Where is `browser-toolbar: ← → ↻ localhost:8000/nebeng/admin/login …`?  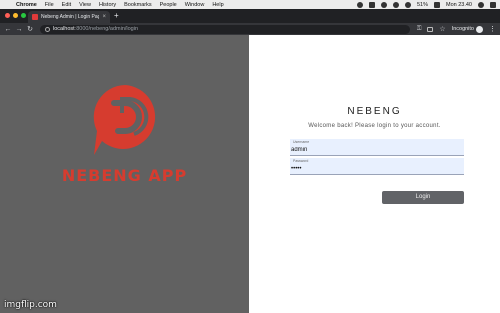
browser-toolbar: ← → ↻ localhost:8000/nebeng/admin/login … is located at coordinates (250, 29).